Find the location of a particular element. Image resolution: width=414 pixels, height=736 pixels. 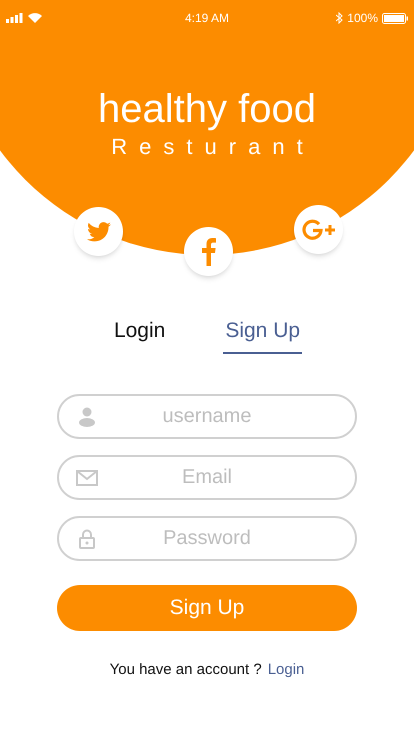

app-title: healthy food is located at coordinates (207, 109).